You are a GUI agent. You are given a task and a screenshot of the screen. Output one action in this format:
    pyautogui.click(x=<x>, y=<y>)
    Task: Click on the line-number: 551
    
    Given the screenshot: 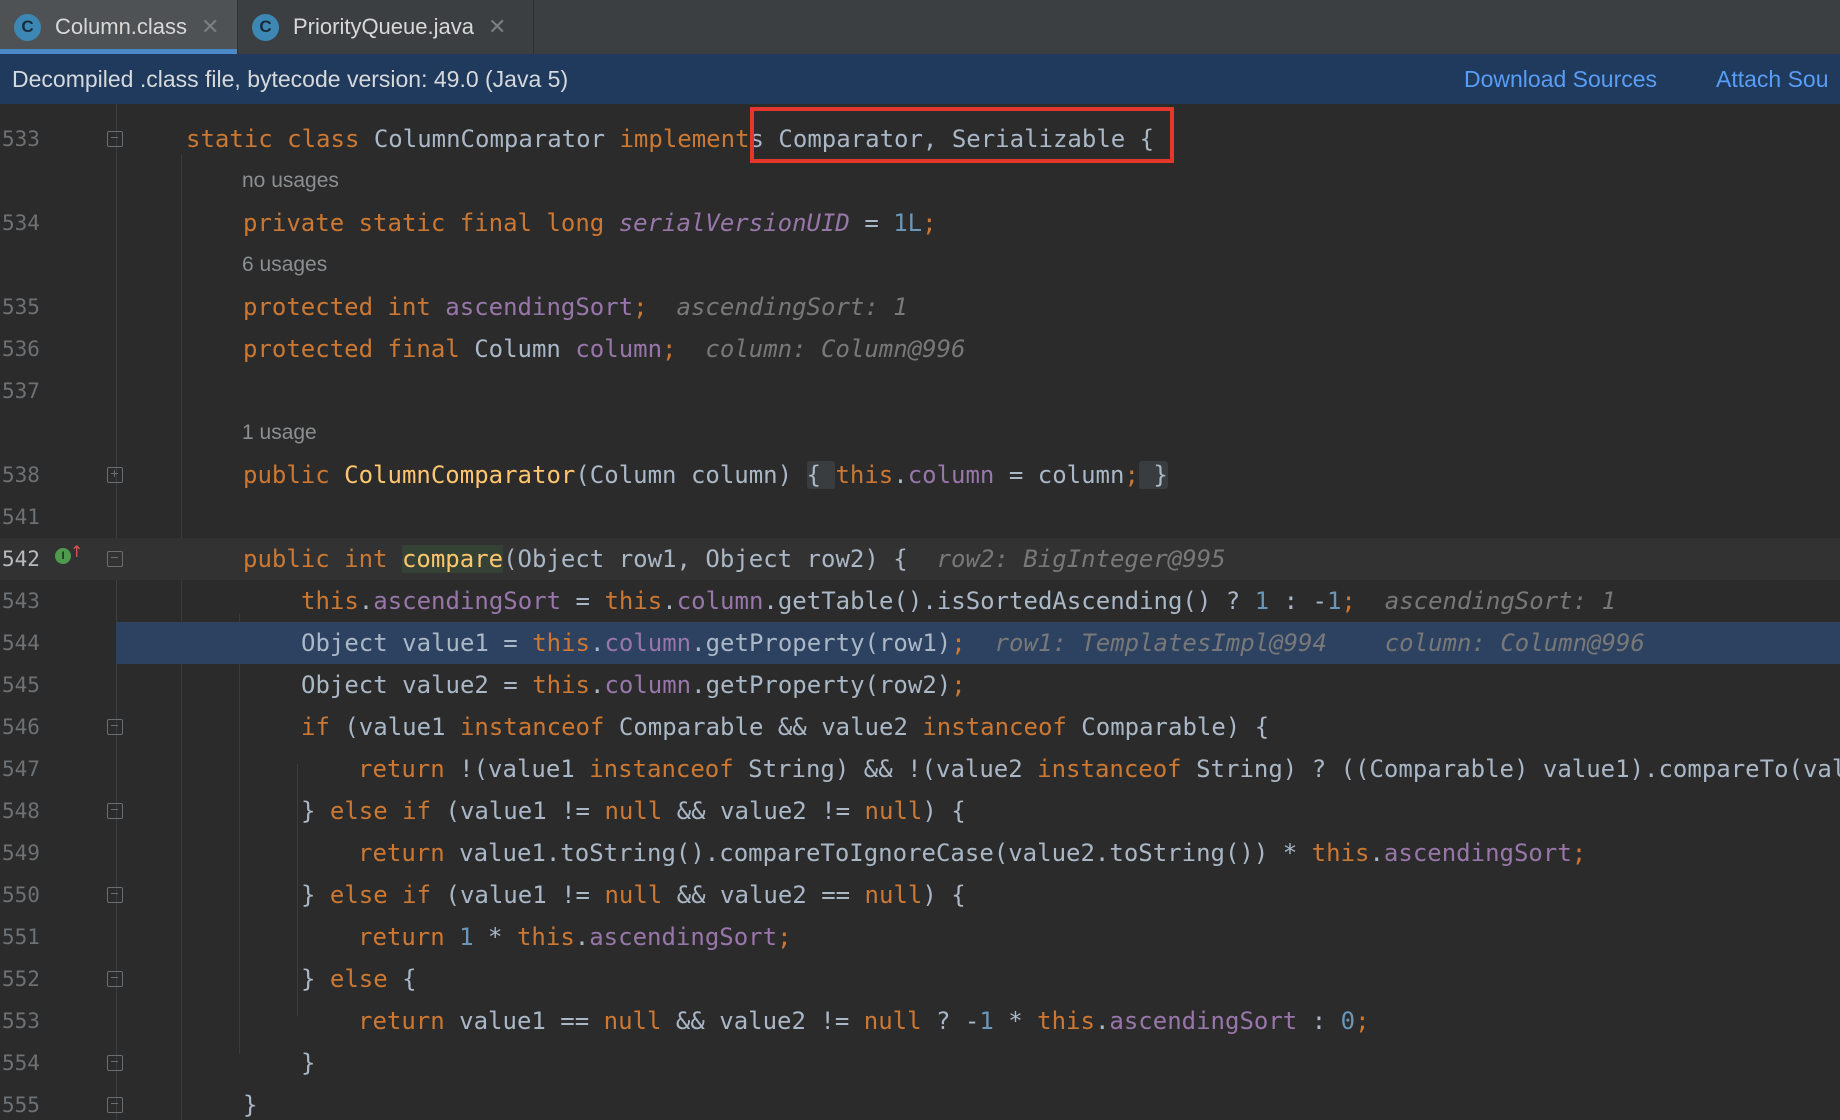 What is the action you would take?
    pyautogui.click(x=21, y=937)
    